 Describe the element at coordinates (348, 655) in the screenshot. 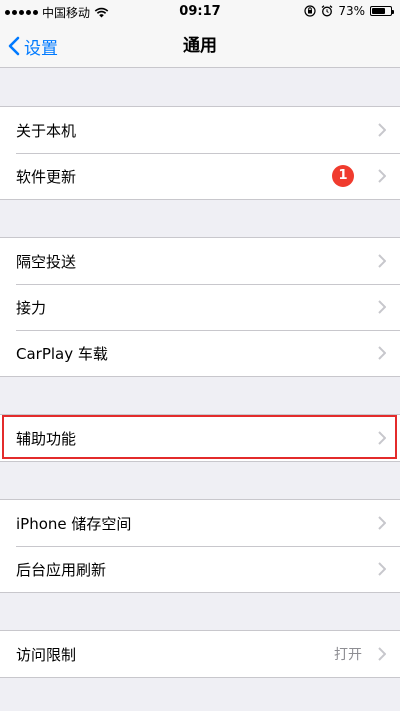

I see `row-detail-value: 打开` at that location.